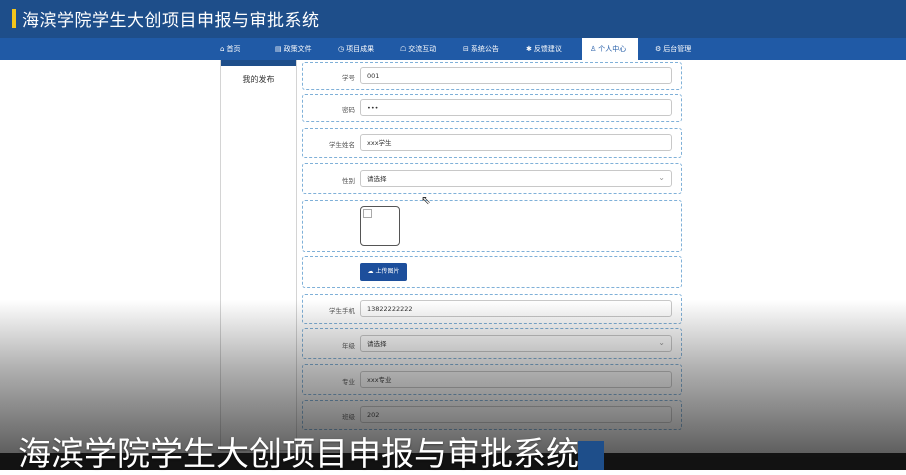  I want to click on field-label: 学号, so click(348, 78).